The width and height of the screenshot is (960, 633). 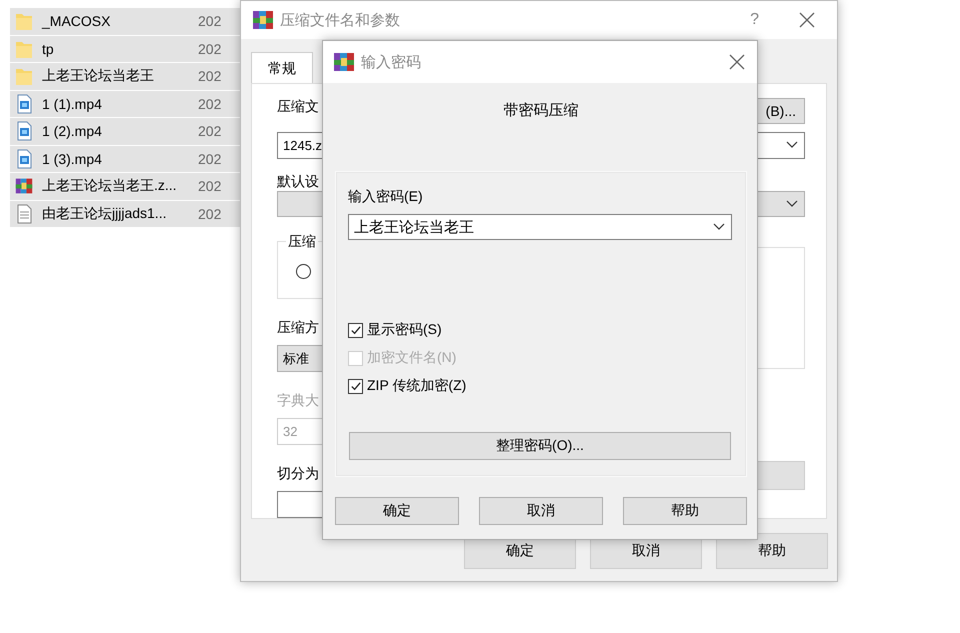 I want to click on window-title: 压缩文件名和参数, so click(x=340, y=20).